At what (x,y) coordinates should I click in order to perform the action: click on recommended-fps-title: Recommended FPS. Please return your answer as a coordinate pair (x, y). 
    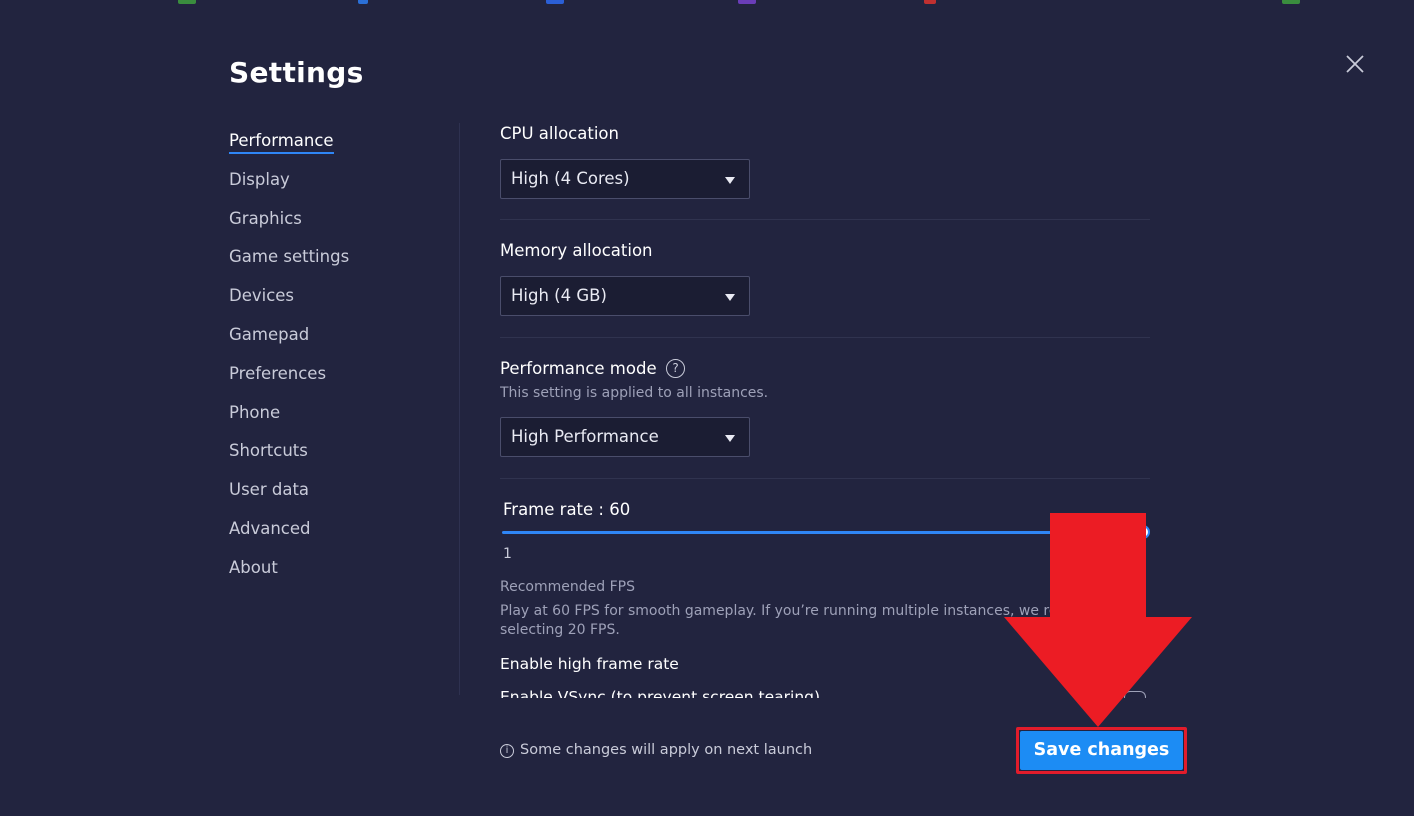
    Looking at the image, I should click on (567, 587).